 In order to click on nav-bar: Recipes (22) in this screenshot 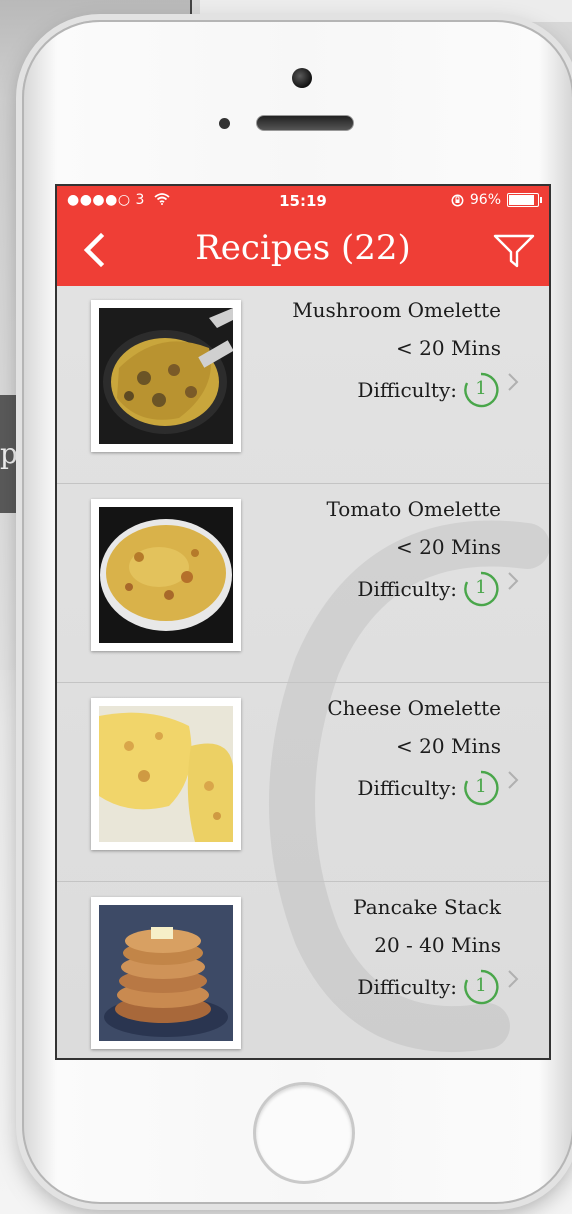, I will do `click(303, 250)`.